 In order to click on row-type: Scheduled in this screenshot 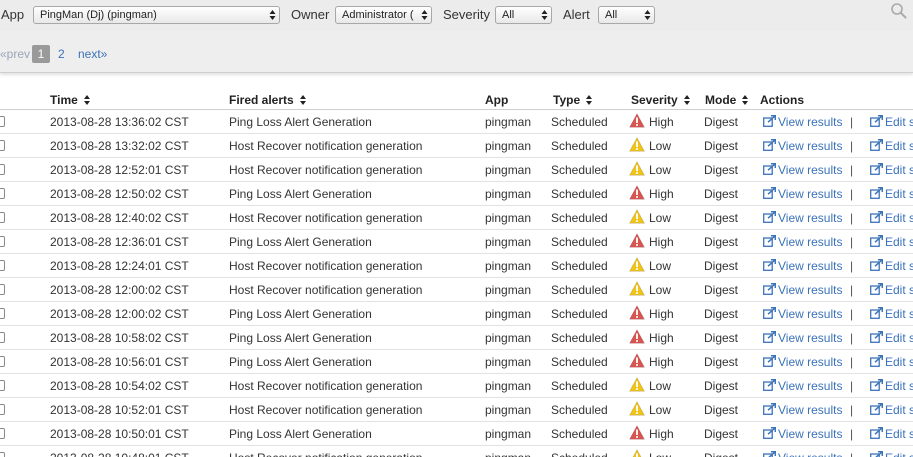, I will do `click(579, 290)`.